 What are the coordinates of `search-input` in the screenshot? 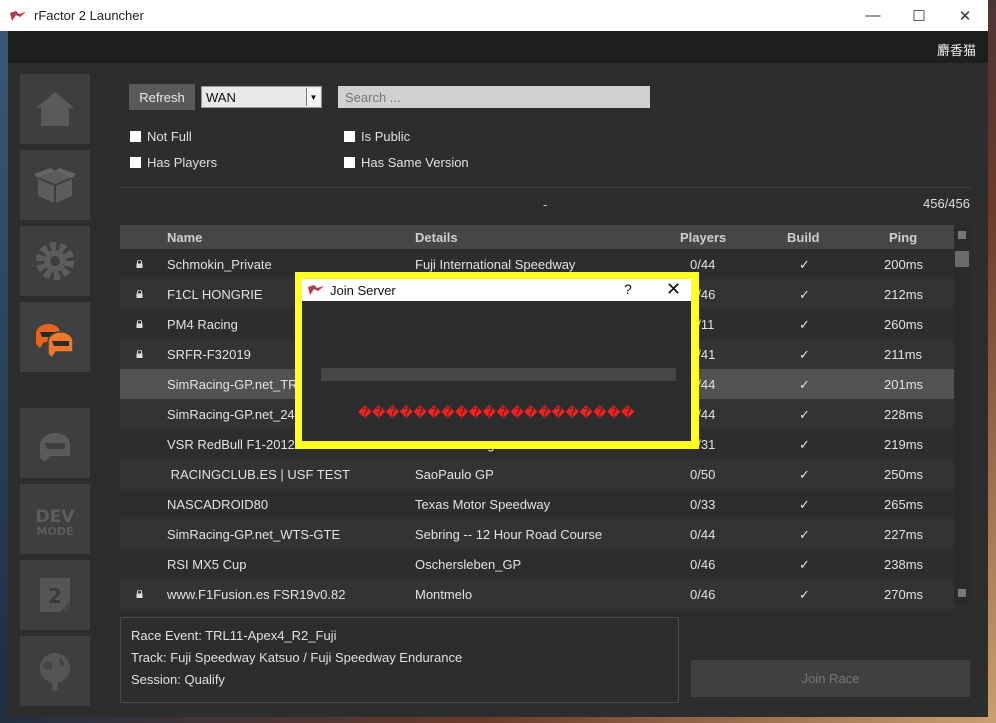 It's located at (494, 97).